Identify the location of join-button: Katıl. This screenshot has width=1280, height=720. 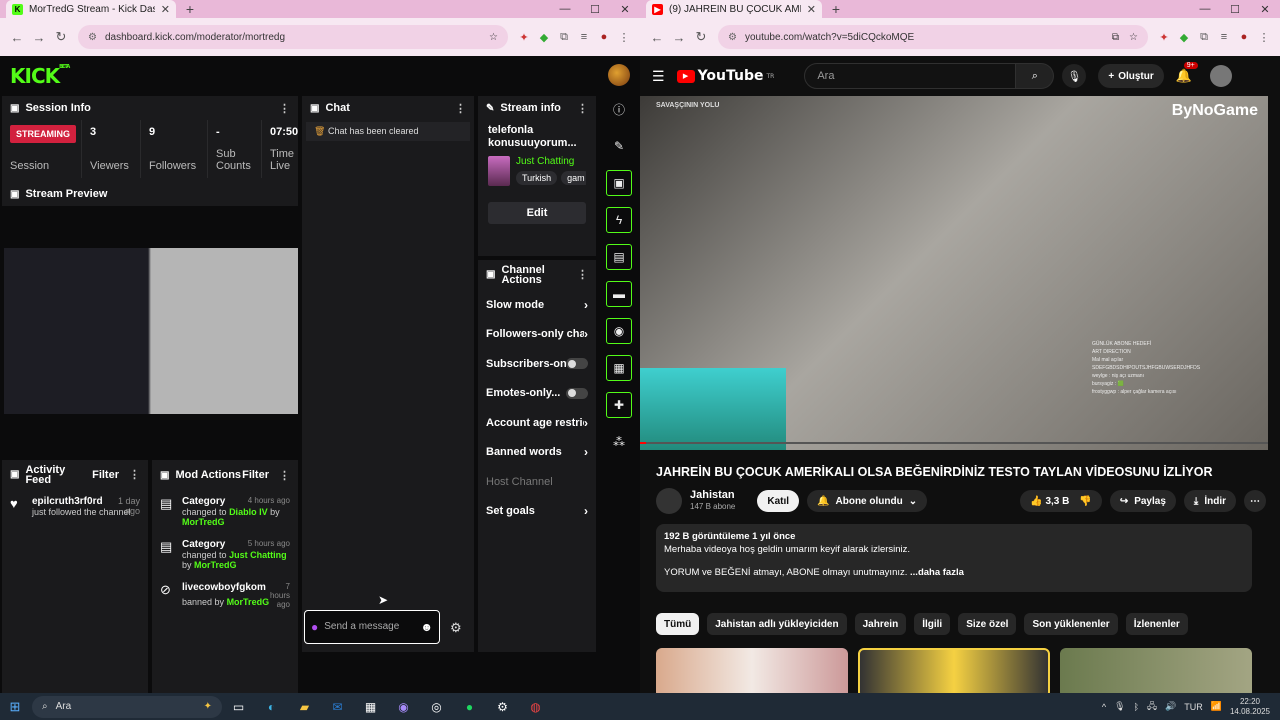
(778, 501).